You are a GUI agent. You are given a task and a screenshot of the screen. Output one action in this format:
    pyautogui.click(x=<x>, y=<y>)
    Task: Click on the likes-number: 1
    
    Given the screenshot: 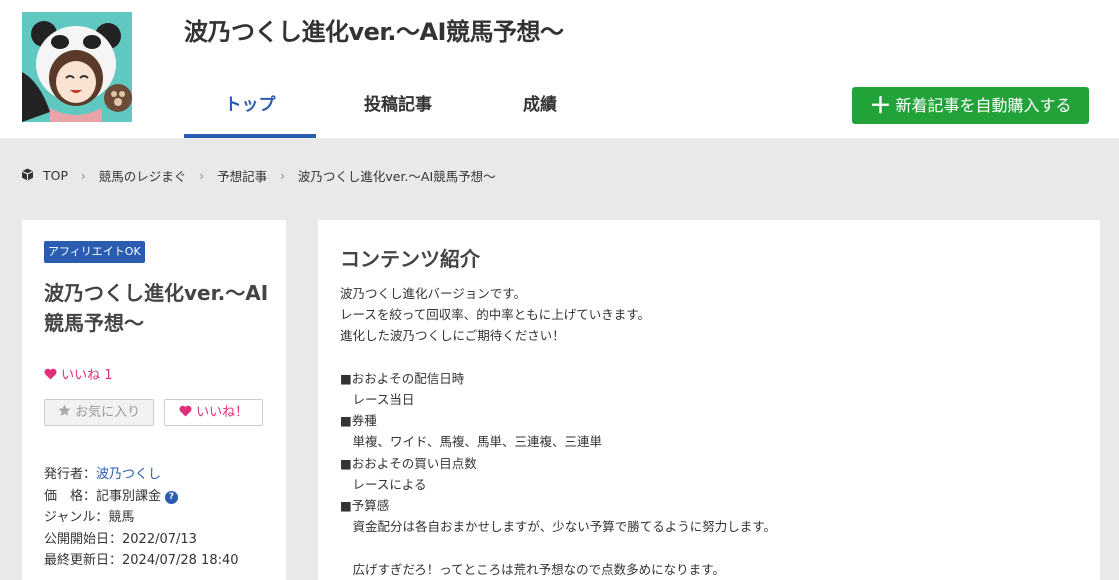 What is the action you would take?
    pyautogui.click(x=108, y=375)
    